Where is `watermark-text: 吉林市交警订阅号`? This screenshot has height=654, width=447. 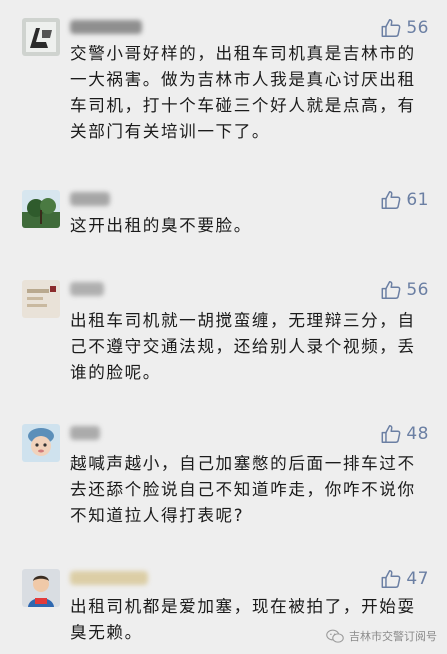 watermark-text: 吉林市交警订阅号 is located at coordinates (393, 636).